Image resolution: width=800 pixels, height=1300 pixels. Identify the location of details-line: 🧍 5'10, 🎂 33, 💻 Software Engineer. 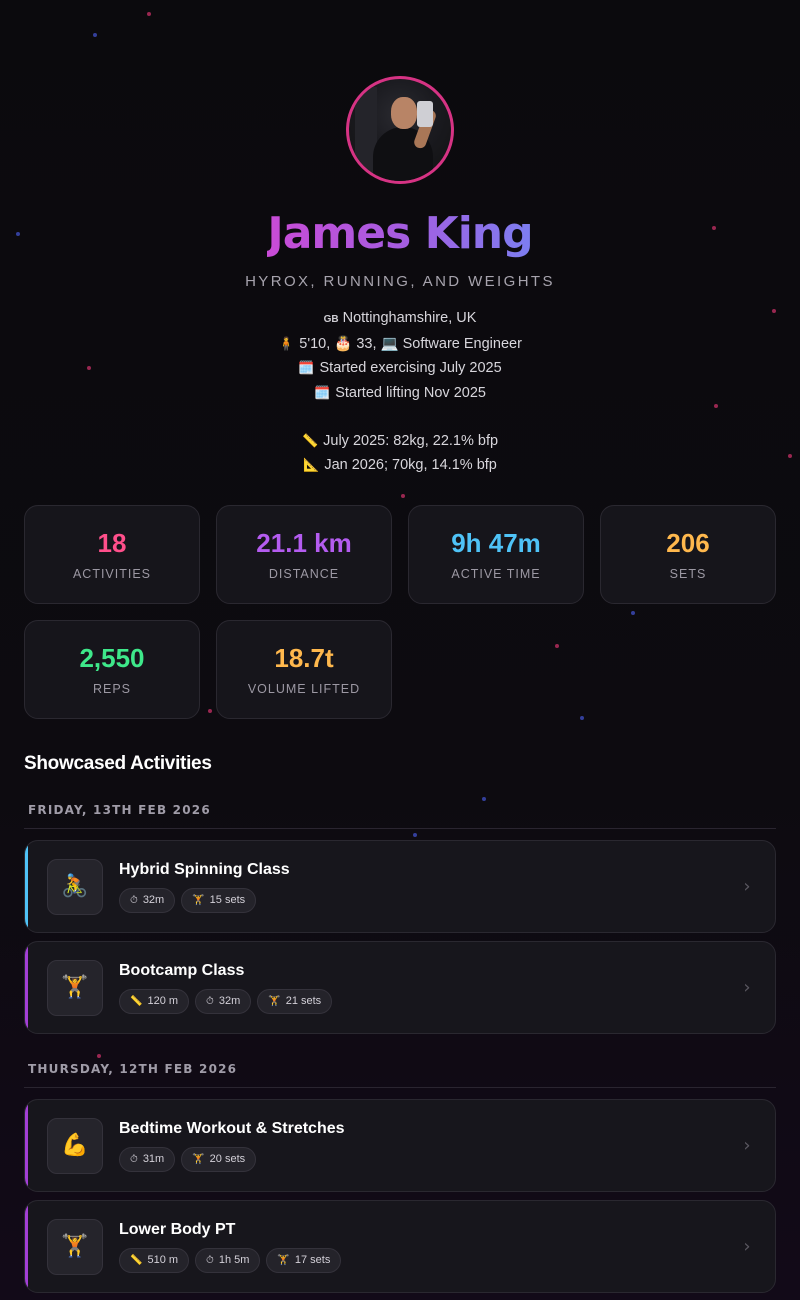
(400, 344).